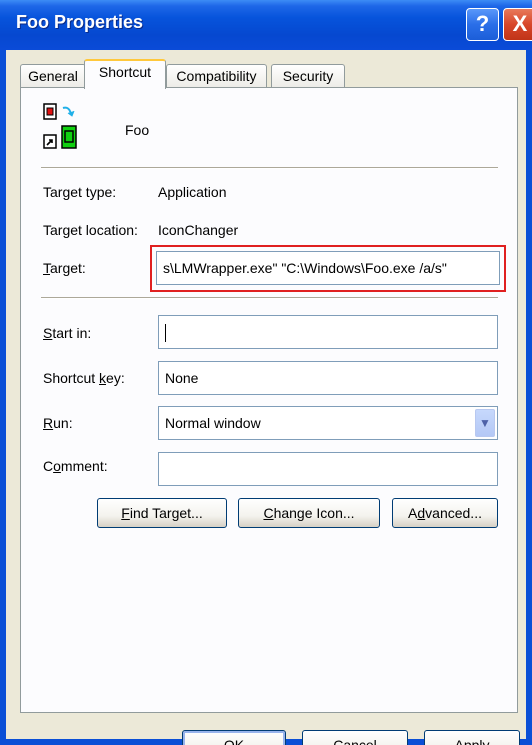  I want to click on comment-label: Comment:, so click(75, 466).